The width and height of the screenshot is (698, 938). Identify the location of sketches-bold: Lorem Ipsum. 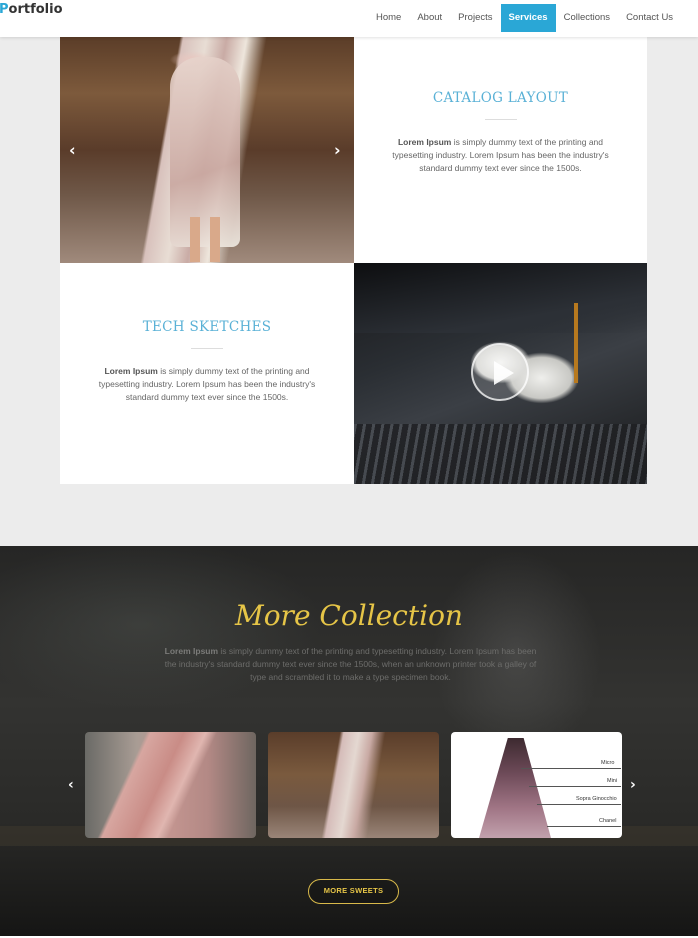
(131, 371).